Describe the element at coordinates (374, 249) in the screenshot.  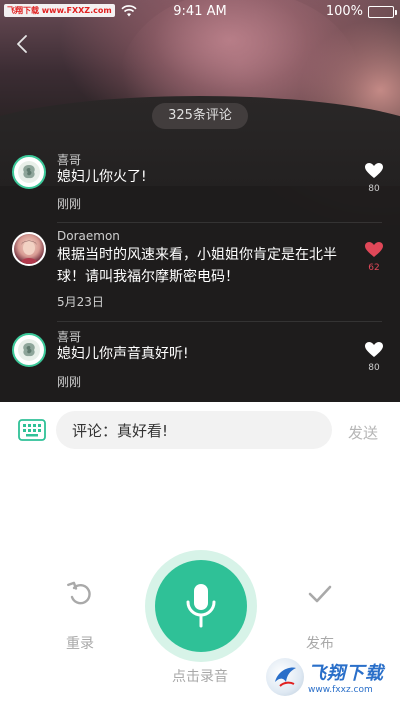
I see `heart-filled-icon` at that location.